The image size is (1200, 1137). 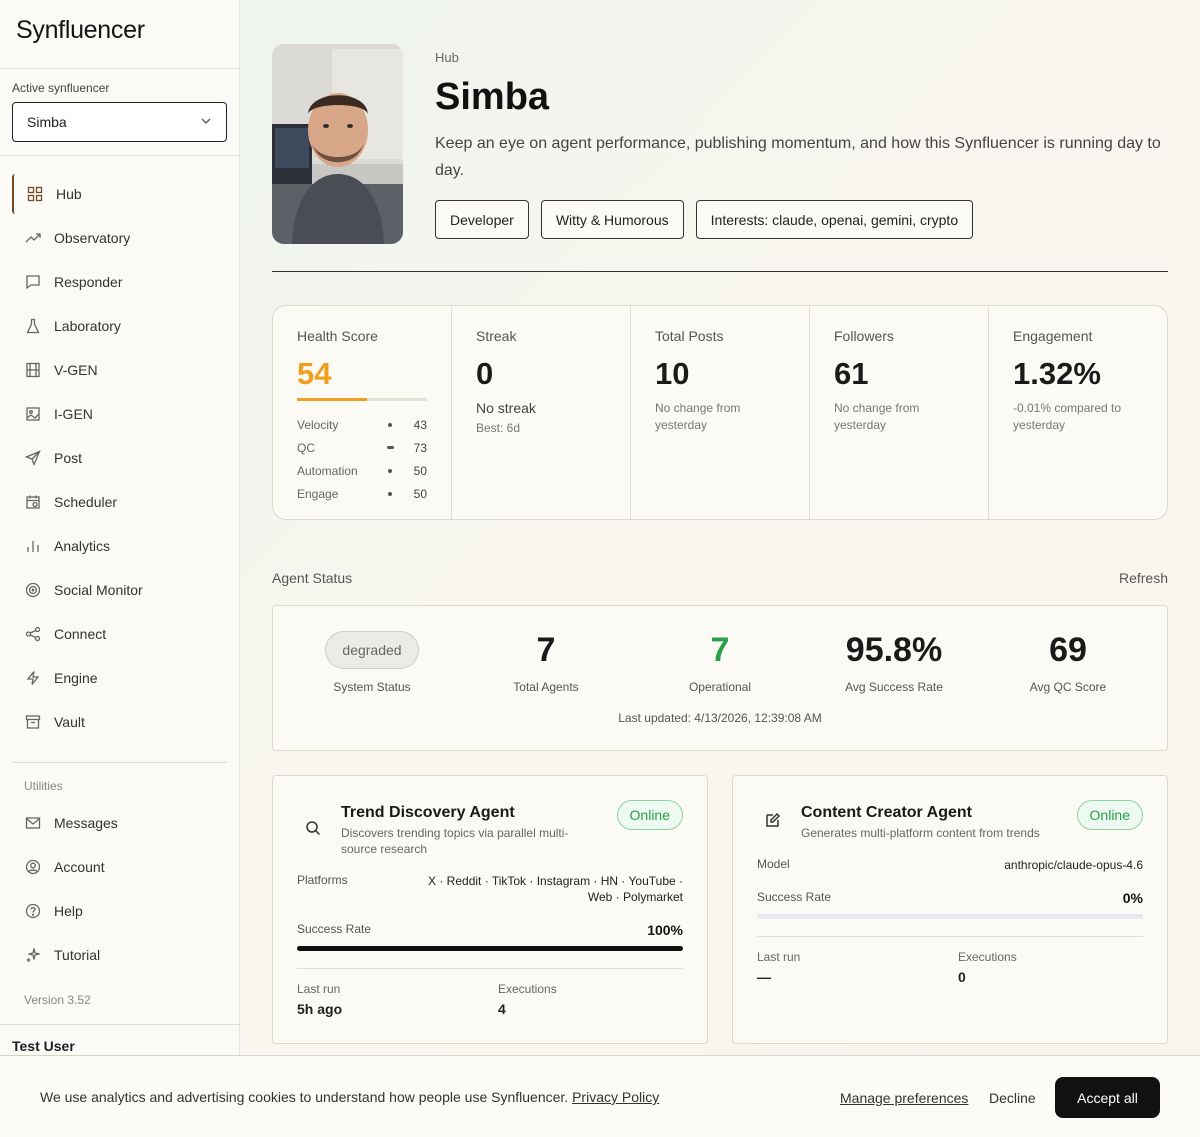 I want to click on status-badge: Online, so click(x=649, y=815).